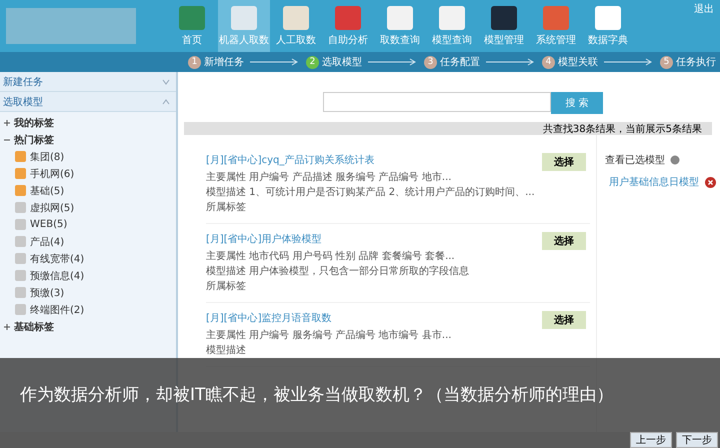  What do you see at coordinates (89, 326) in the screenshot?
I see `tree-node: 基础标签` at bounding box center [89, 326].